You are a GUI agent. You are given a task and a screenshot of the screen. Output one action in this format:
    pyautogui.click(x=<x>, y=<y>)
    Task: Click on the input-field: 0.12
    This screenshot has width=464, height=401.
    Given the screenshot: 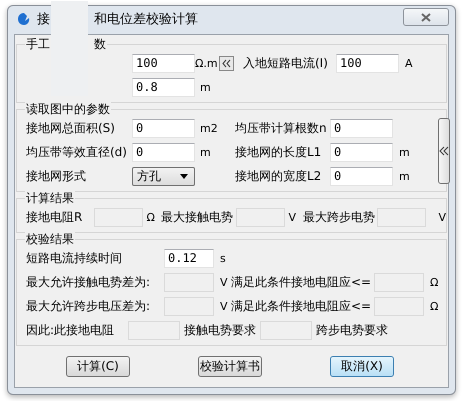 What is the action you would take?
    pyautogui.click(x=189, y=258)
    